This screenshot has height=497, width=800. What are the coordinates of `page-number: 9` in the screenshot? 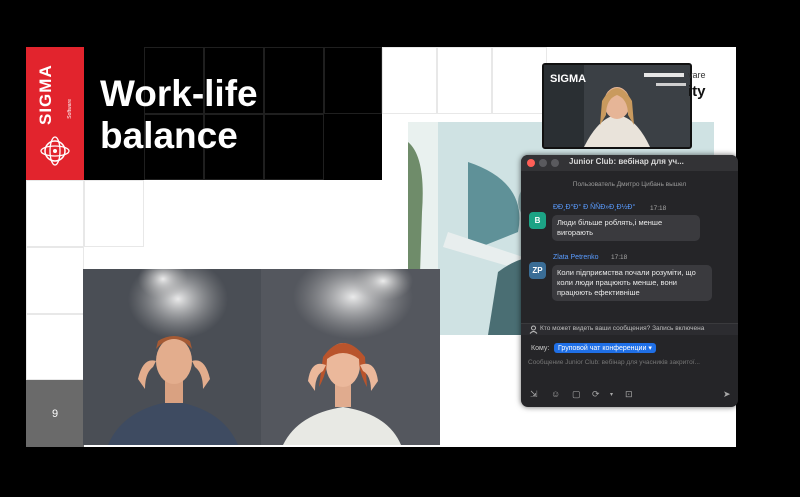 It's located at (55, 414).